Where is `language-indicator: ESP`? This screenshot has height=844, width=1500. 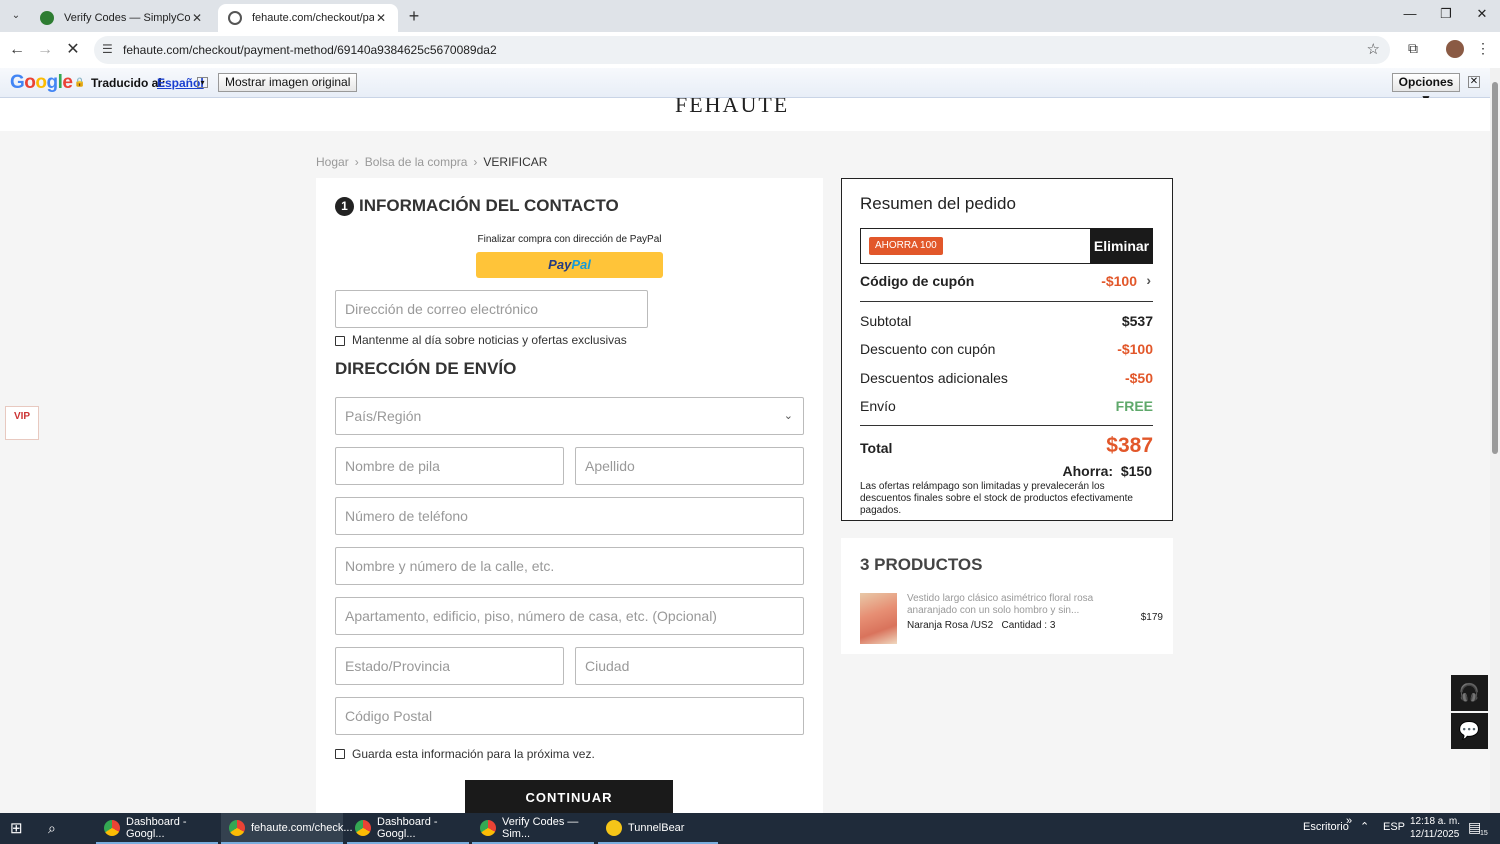 language-indicator: ESP is located at coordinates (1394, 827).